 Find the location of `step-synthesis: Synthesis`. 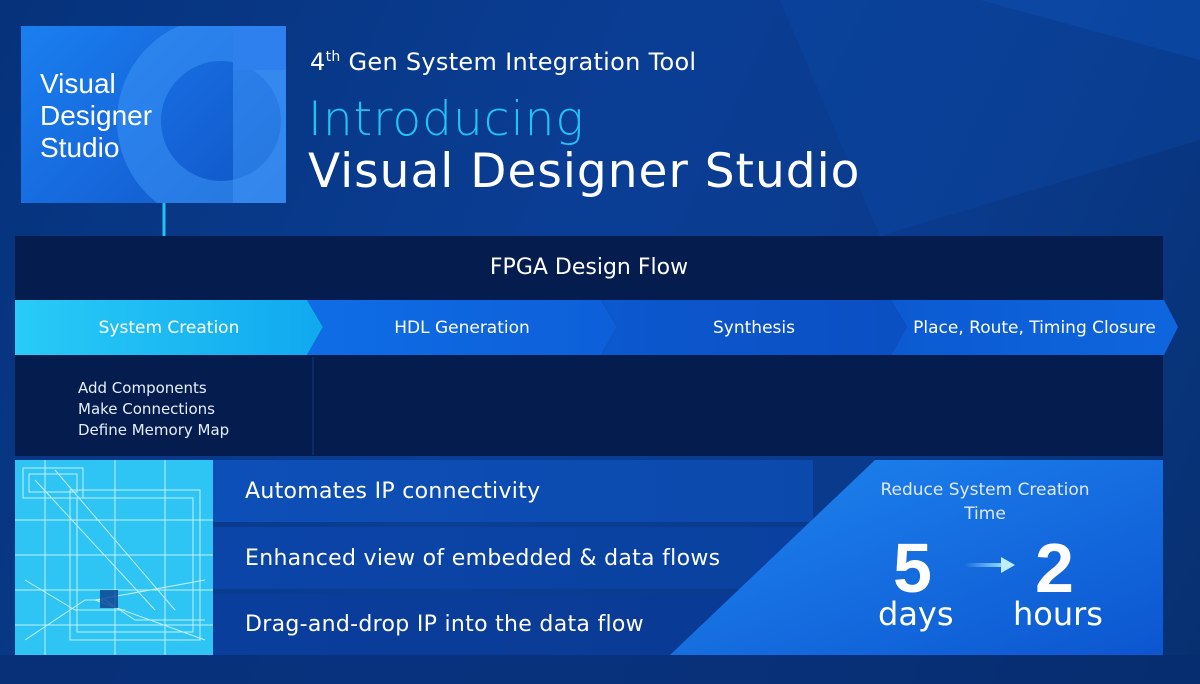

step-synthesis: Synthesis is located at coordinates (754, 327).